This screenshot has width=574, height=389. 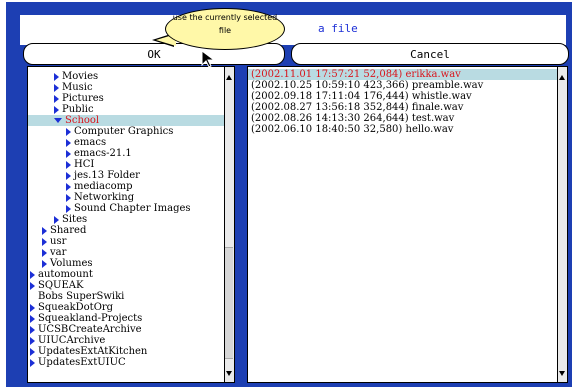 What do you see at coordinates (131, 87) in the screenshot?
I see `folder-item: Music` at bounding box center [131, 87].